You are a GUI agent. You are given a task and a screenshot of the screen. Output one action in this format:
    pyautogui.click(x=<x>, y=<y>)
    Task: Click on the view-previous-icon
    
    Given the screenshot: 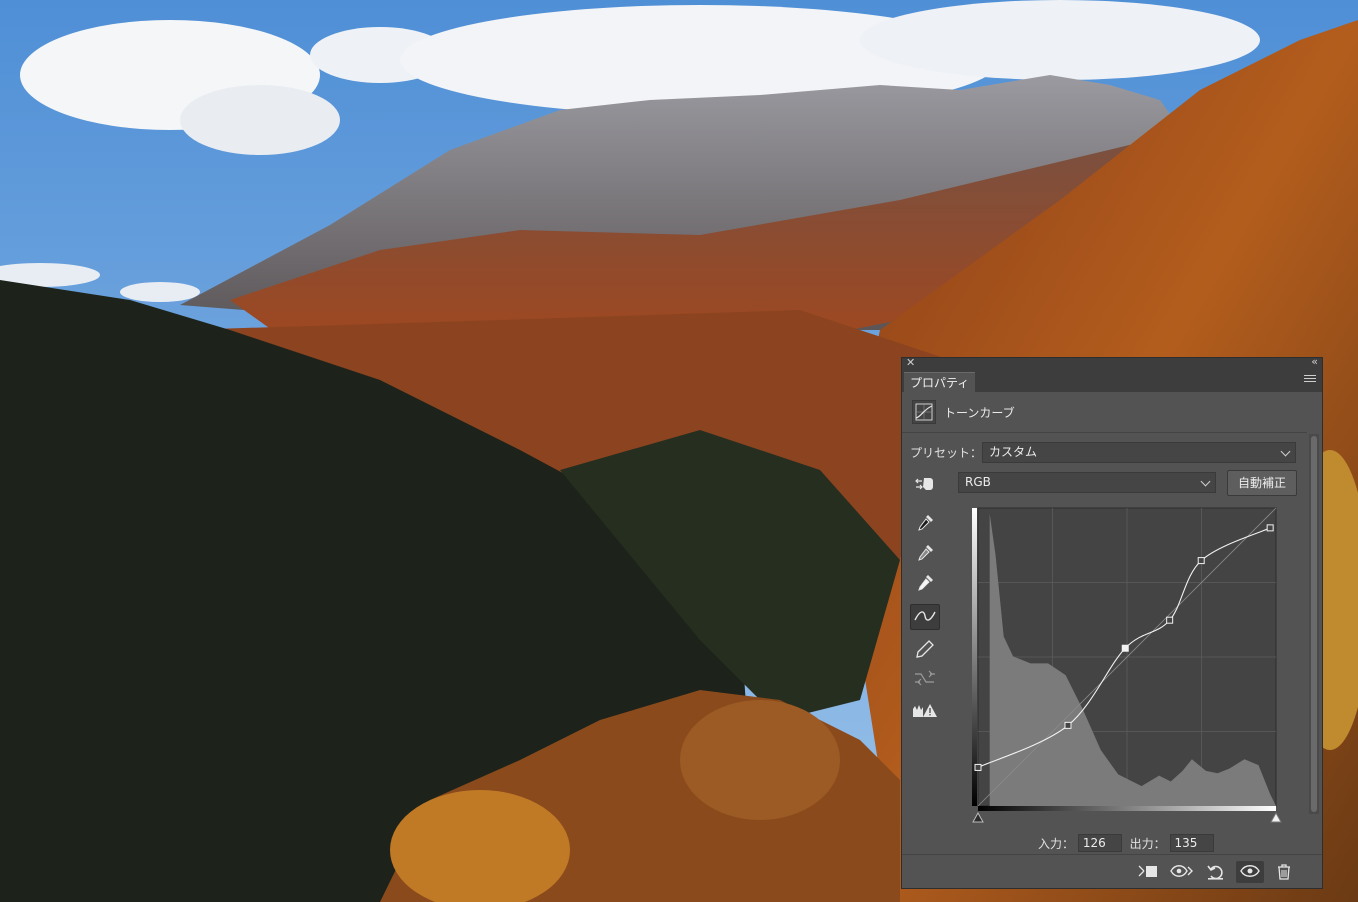 What is the action you would take?
    pyautogui.click(x=1181, y=871)
    